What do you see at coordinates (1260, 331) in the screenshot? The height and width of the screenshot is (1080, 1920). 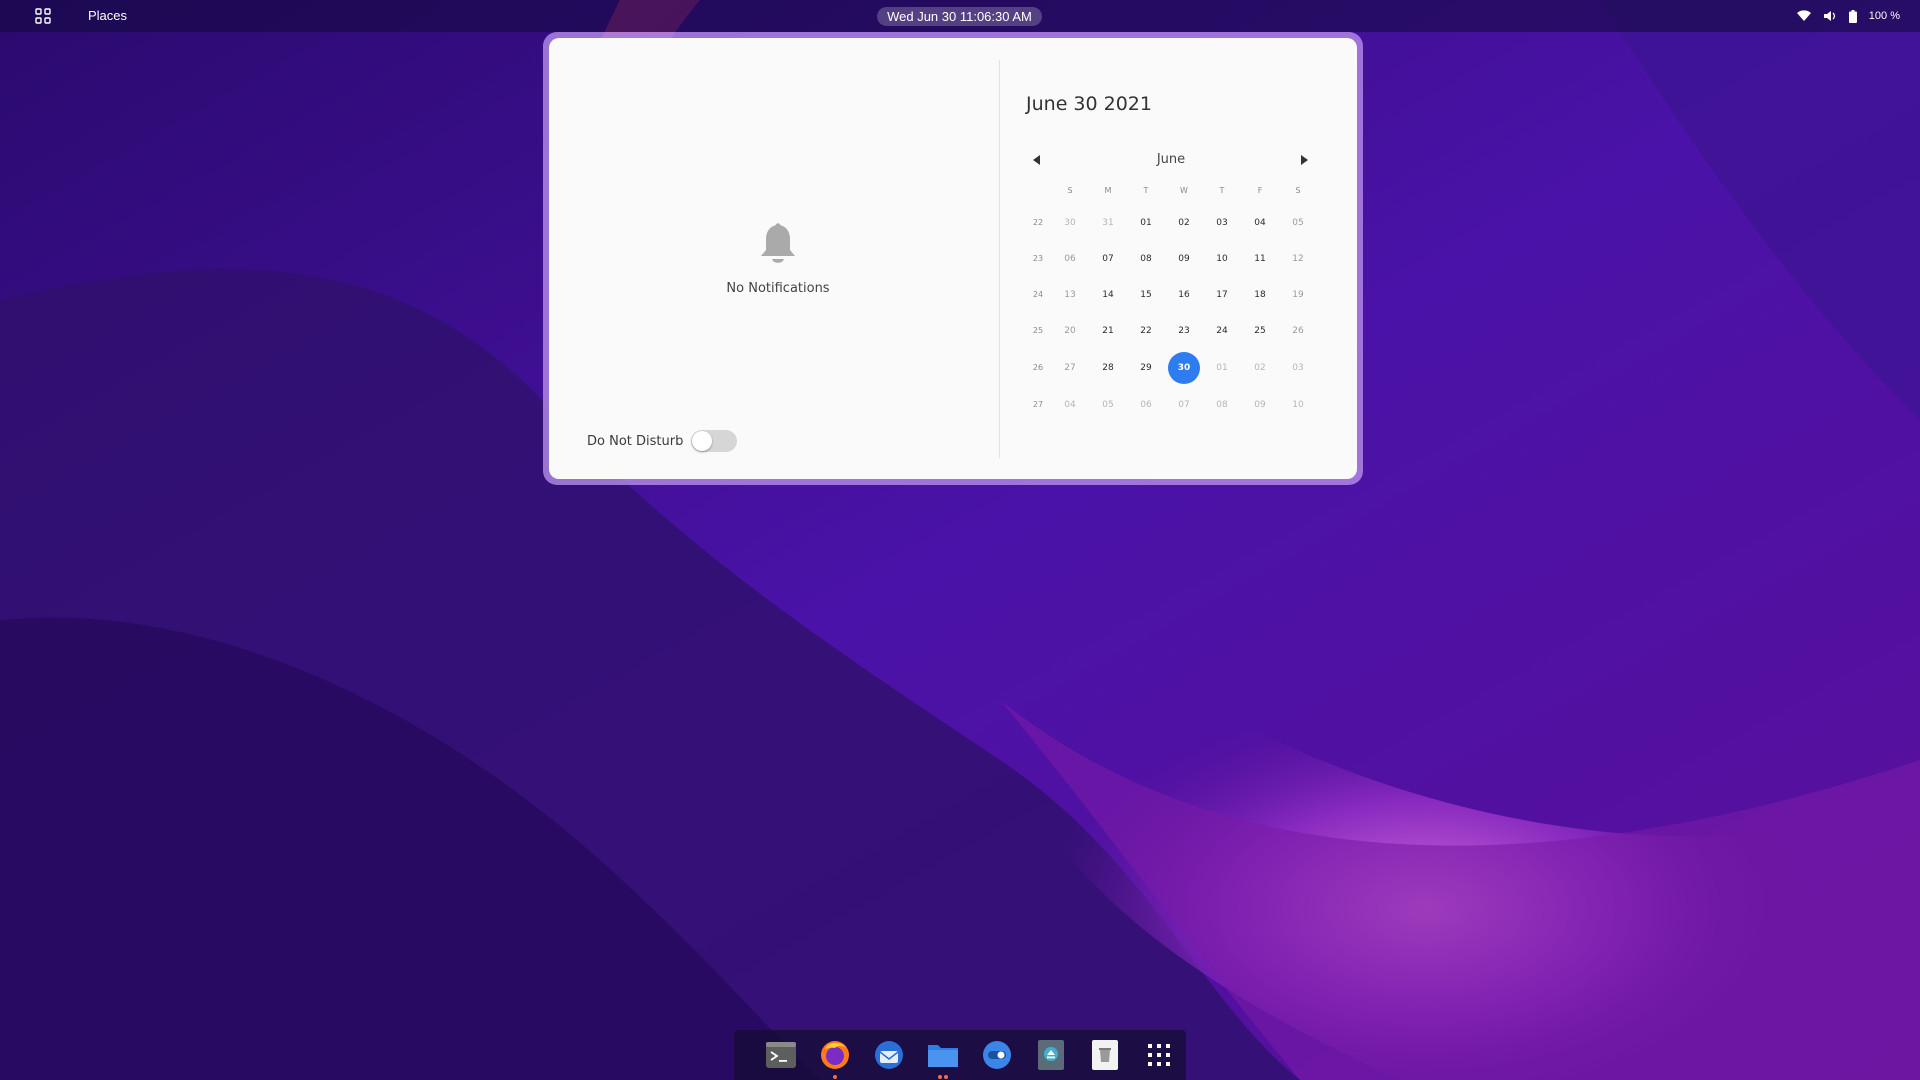 I see `calendar-day: 25` at bounding box center [1260, 331].